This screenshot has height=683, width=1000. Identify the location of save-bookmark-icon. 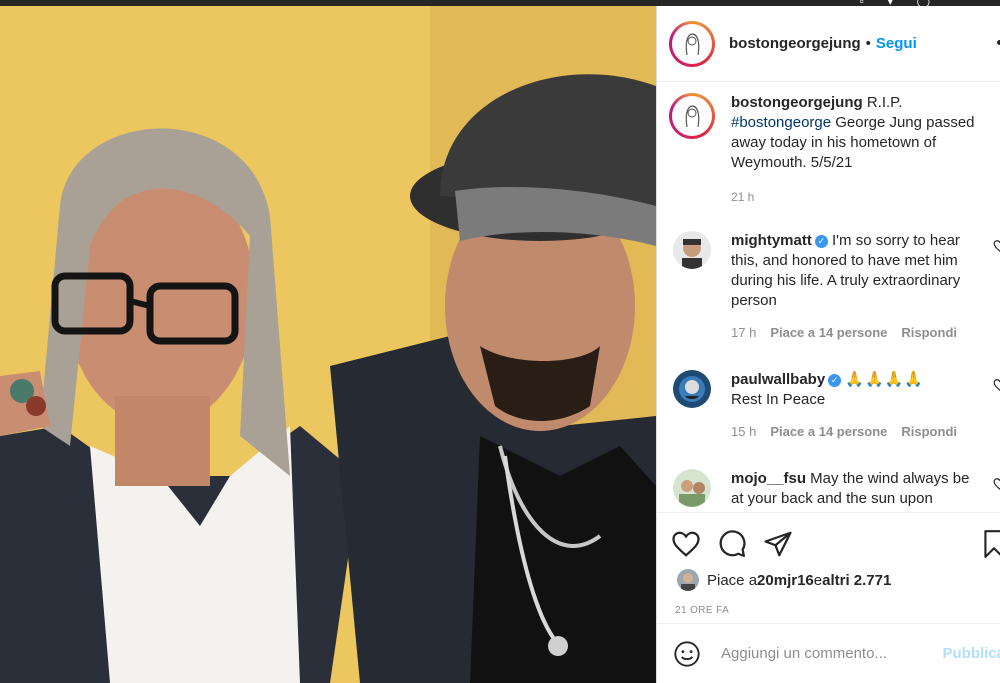
(991, 544).